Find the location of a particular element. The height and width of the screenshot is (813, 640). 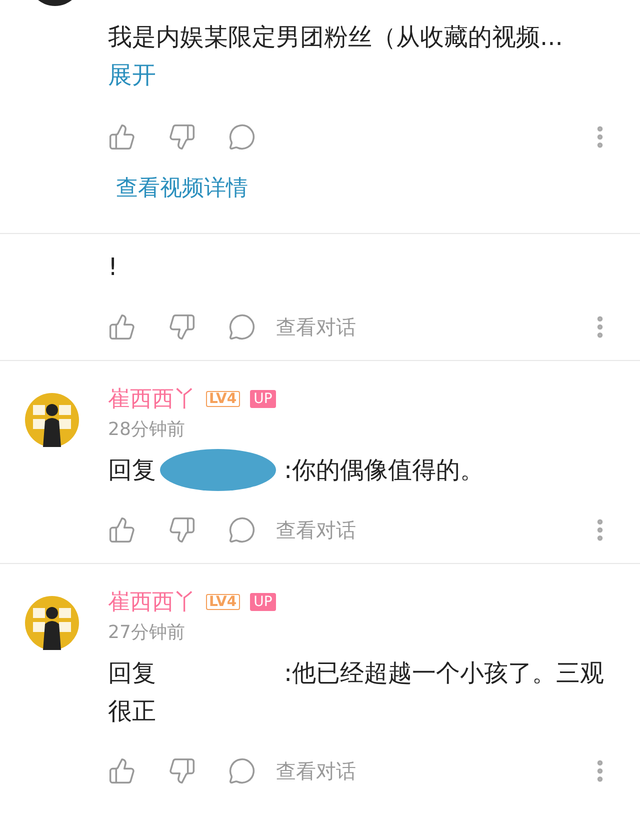

comment-text: 回复 :他已经超越一个小孩了。三观很正 is located at coordinates (357, 692).